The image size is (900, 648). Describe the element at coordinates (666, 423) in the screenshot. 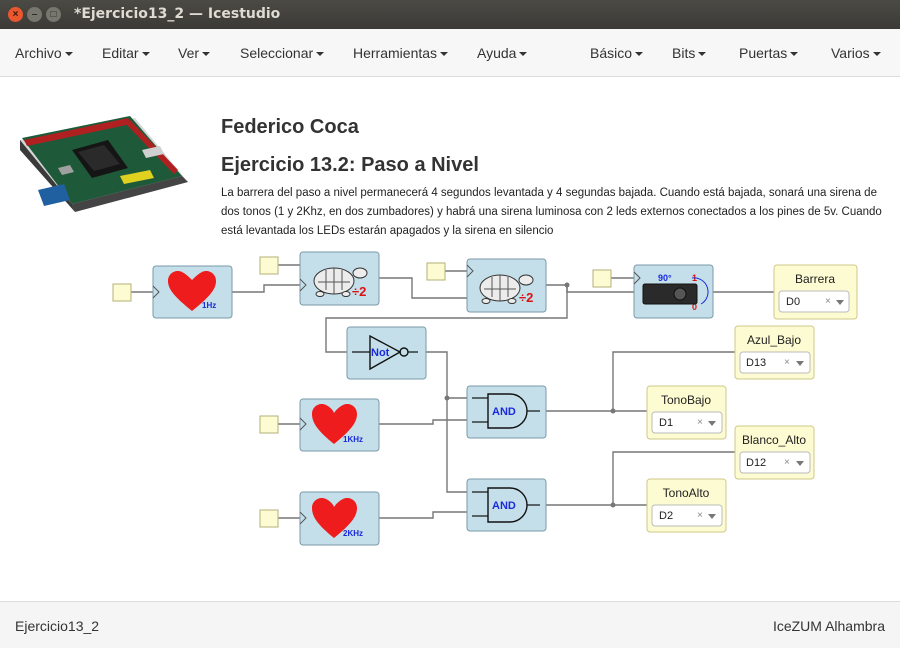

I see `svg-text: D1` at that location.